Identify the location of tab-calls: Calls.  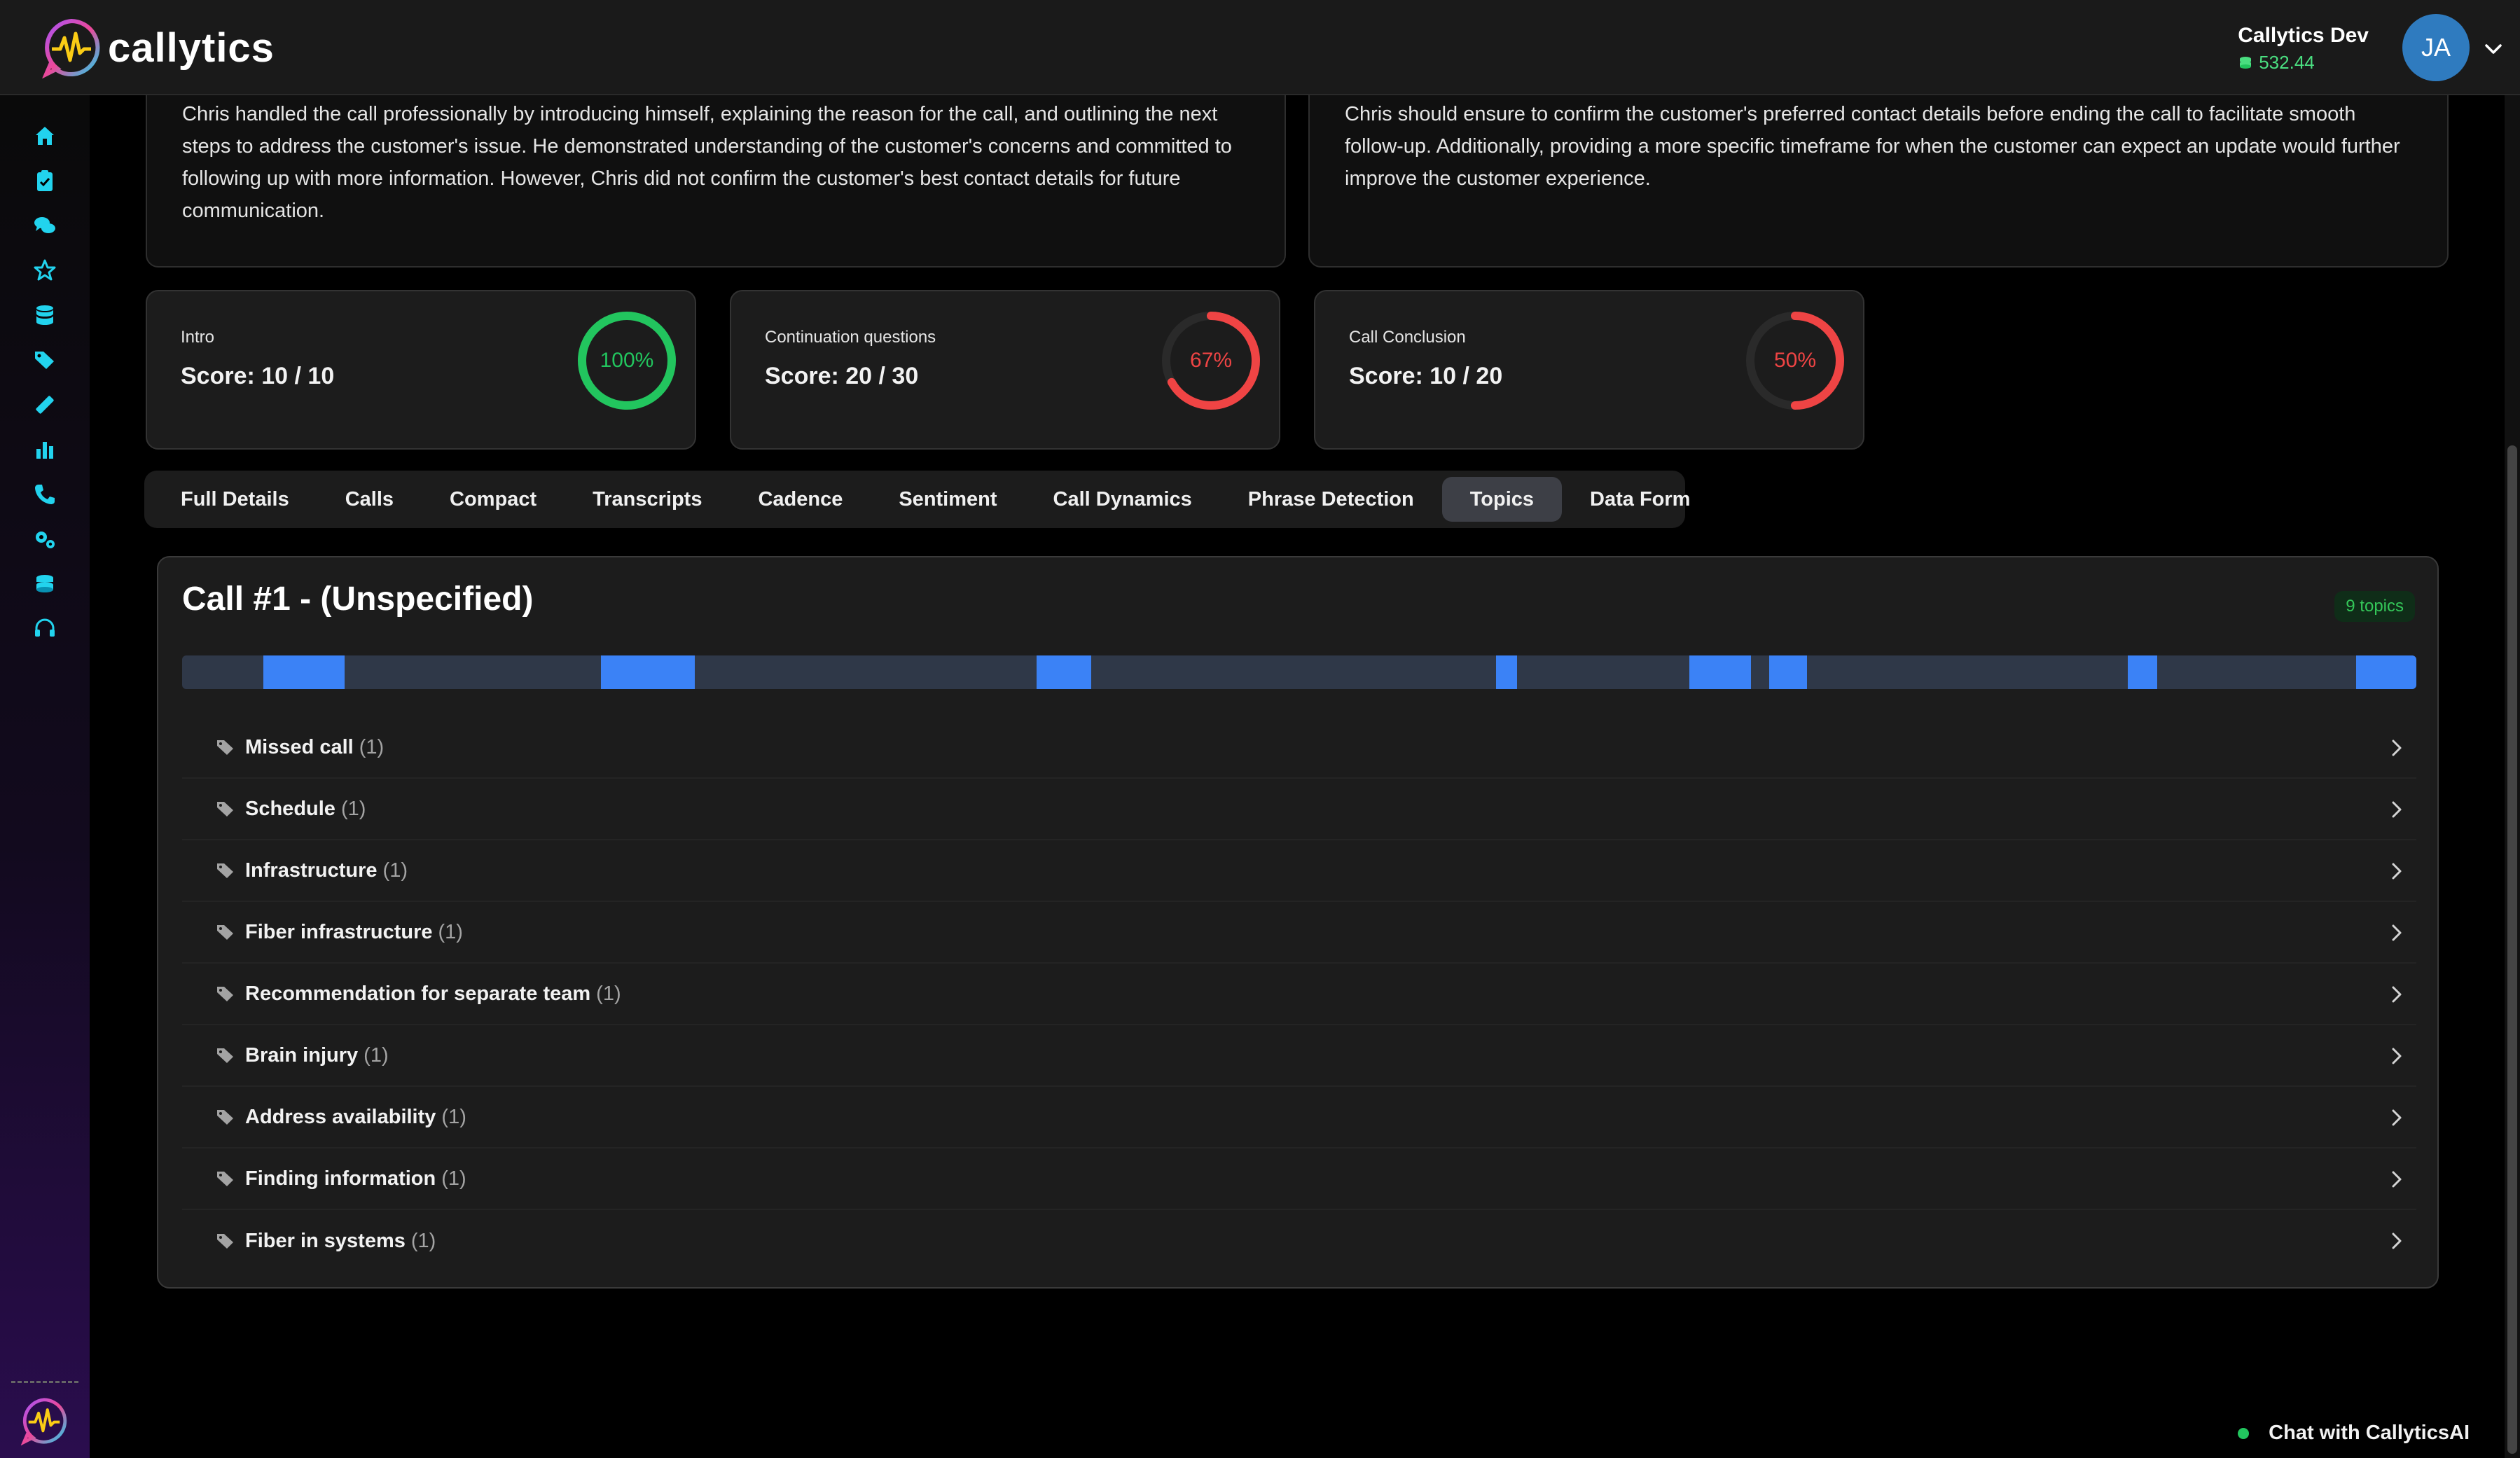
(369, 499).